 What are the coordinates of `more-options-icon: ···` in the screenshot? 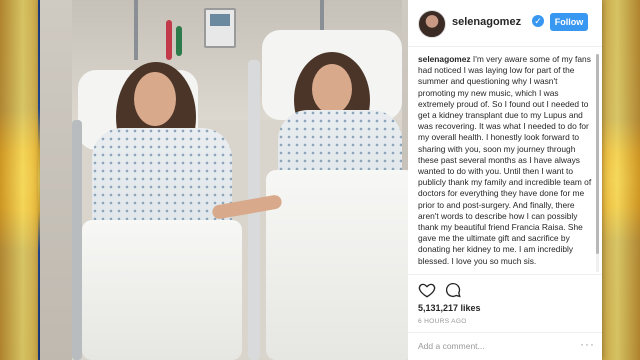 It's located at (587, 344).